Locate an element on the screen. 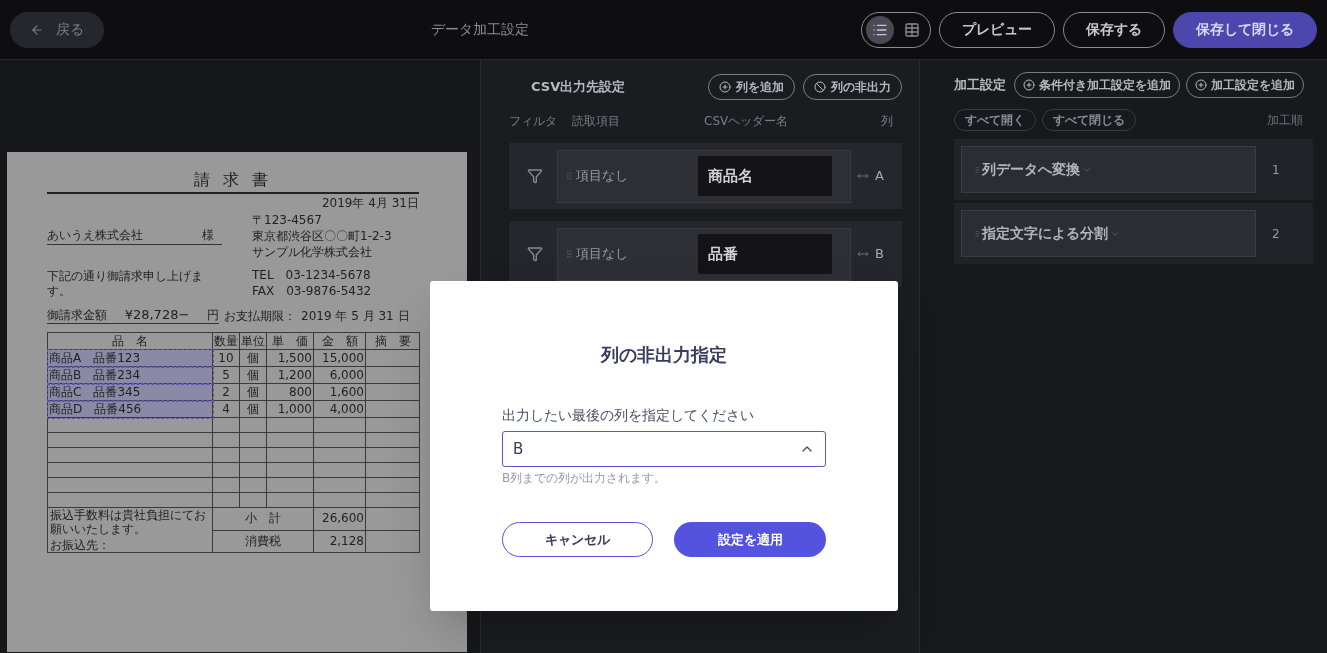  amount-value: ¥28,728− is located at coordinates (157, 315).